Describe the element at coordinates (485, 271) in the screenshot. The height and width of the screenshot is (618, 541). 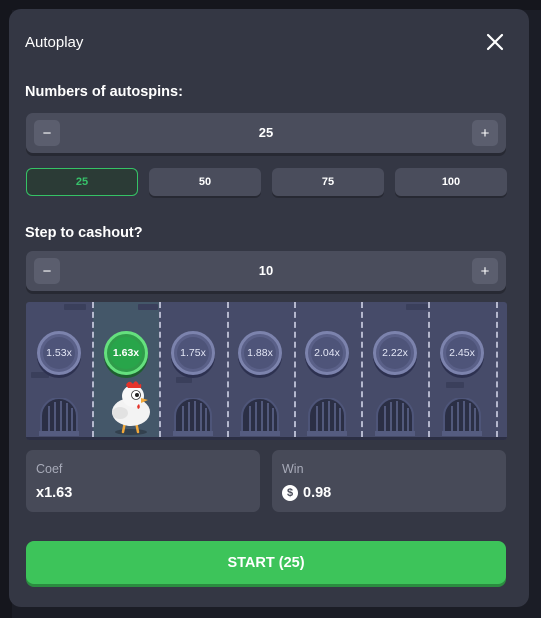
I see `cashout-increment-button: +` at that location.